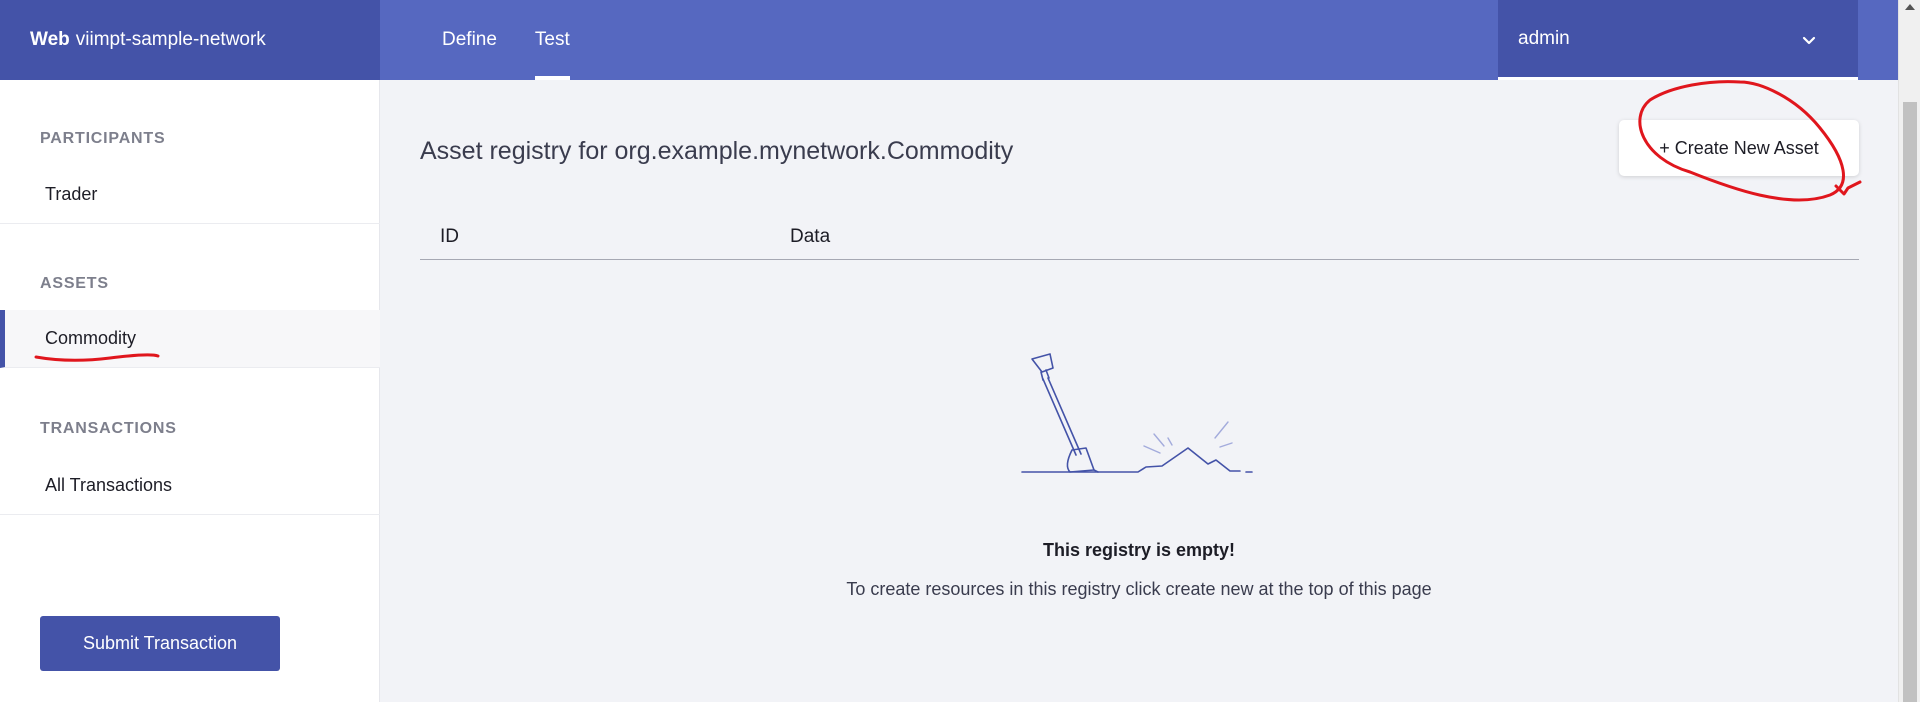  Describe the element at coordinates (91, 338) in the screenshot. I see `sidebar-item-label: Commodity` at that location.